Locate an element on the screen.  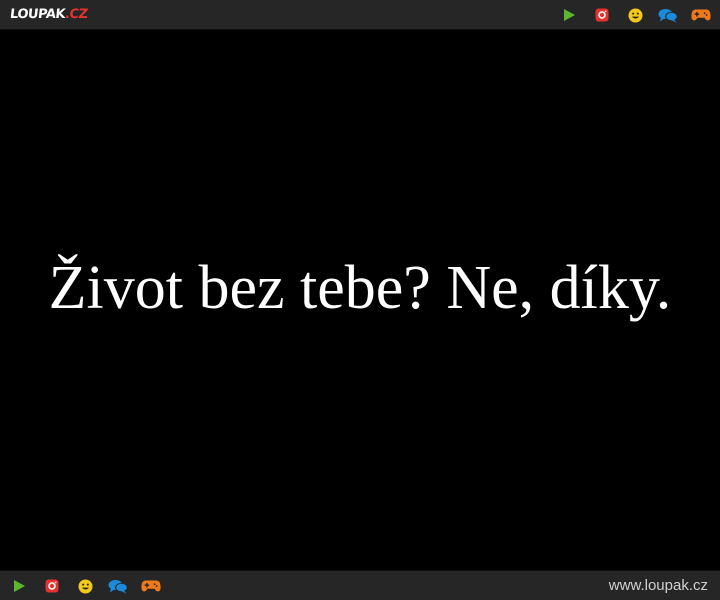
quote-text: Život bez tebe? Ne, díky. is located at coordinates (360, 288).